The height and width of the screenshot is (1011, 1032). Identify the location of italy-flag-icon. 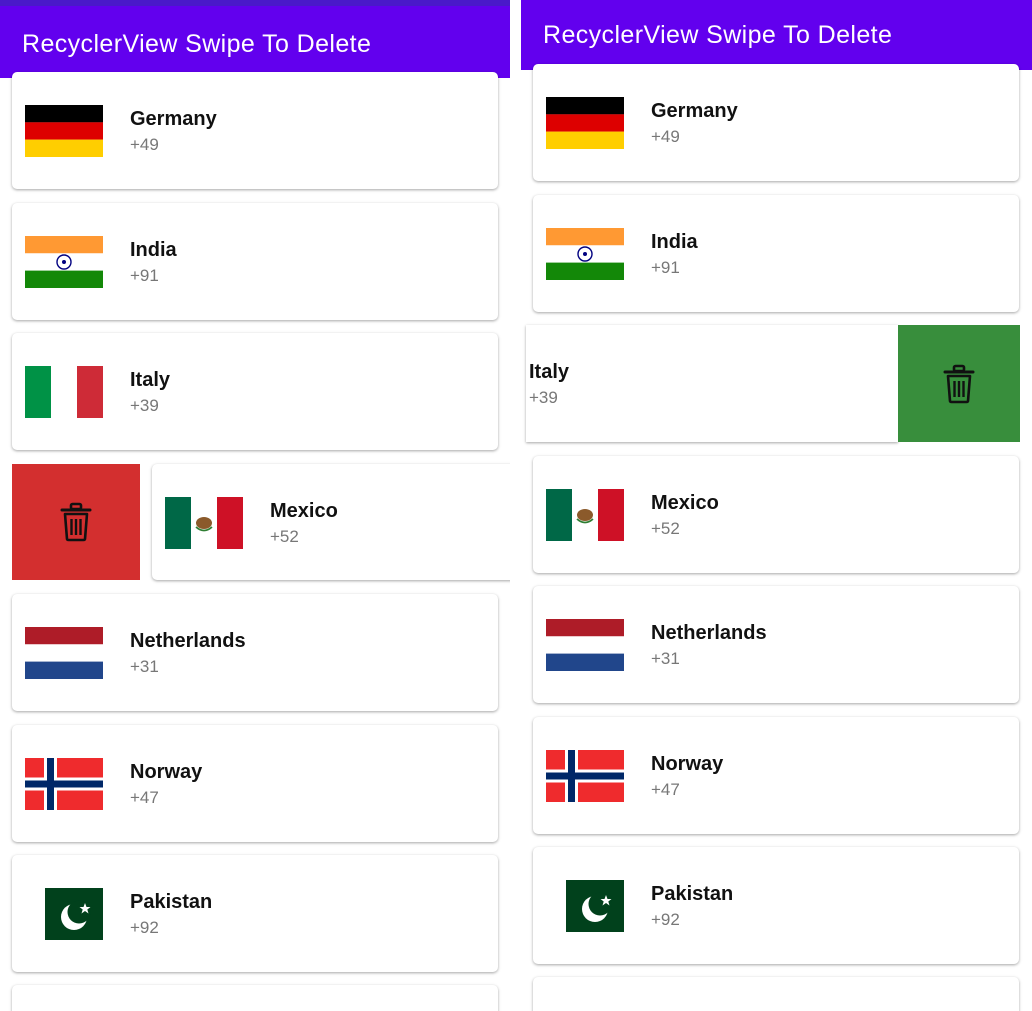
(64, 392).